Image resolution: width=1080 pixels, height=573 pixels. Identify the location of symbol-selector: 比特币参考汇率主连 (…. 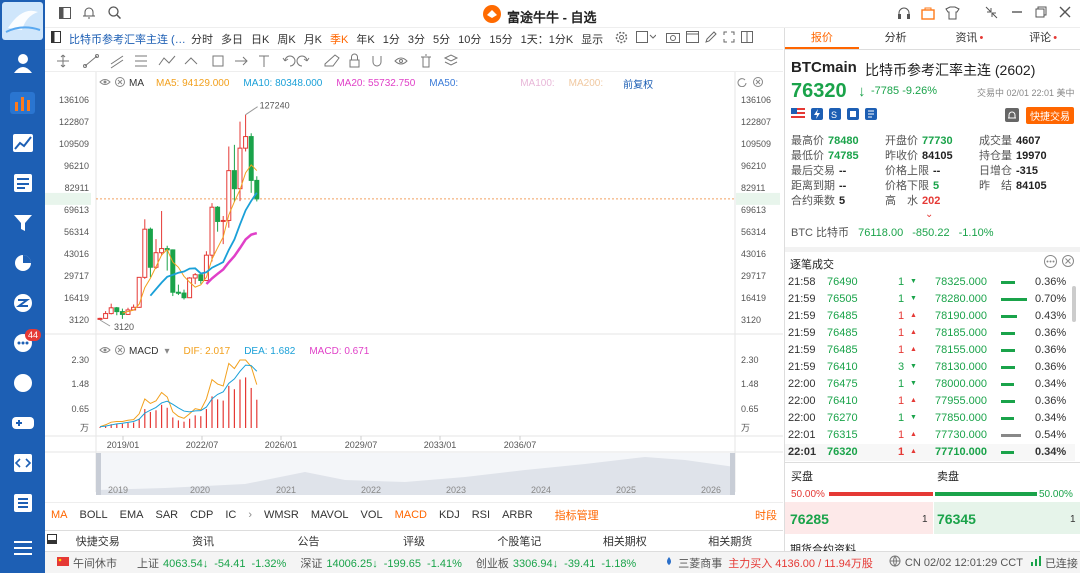
(126, 39).